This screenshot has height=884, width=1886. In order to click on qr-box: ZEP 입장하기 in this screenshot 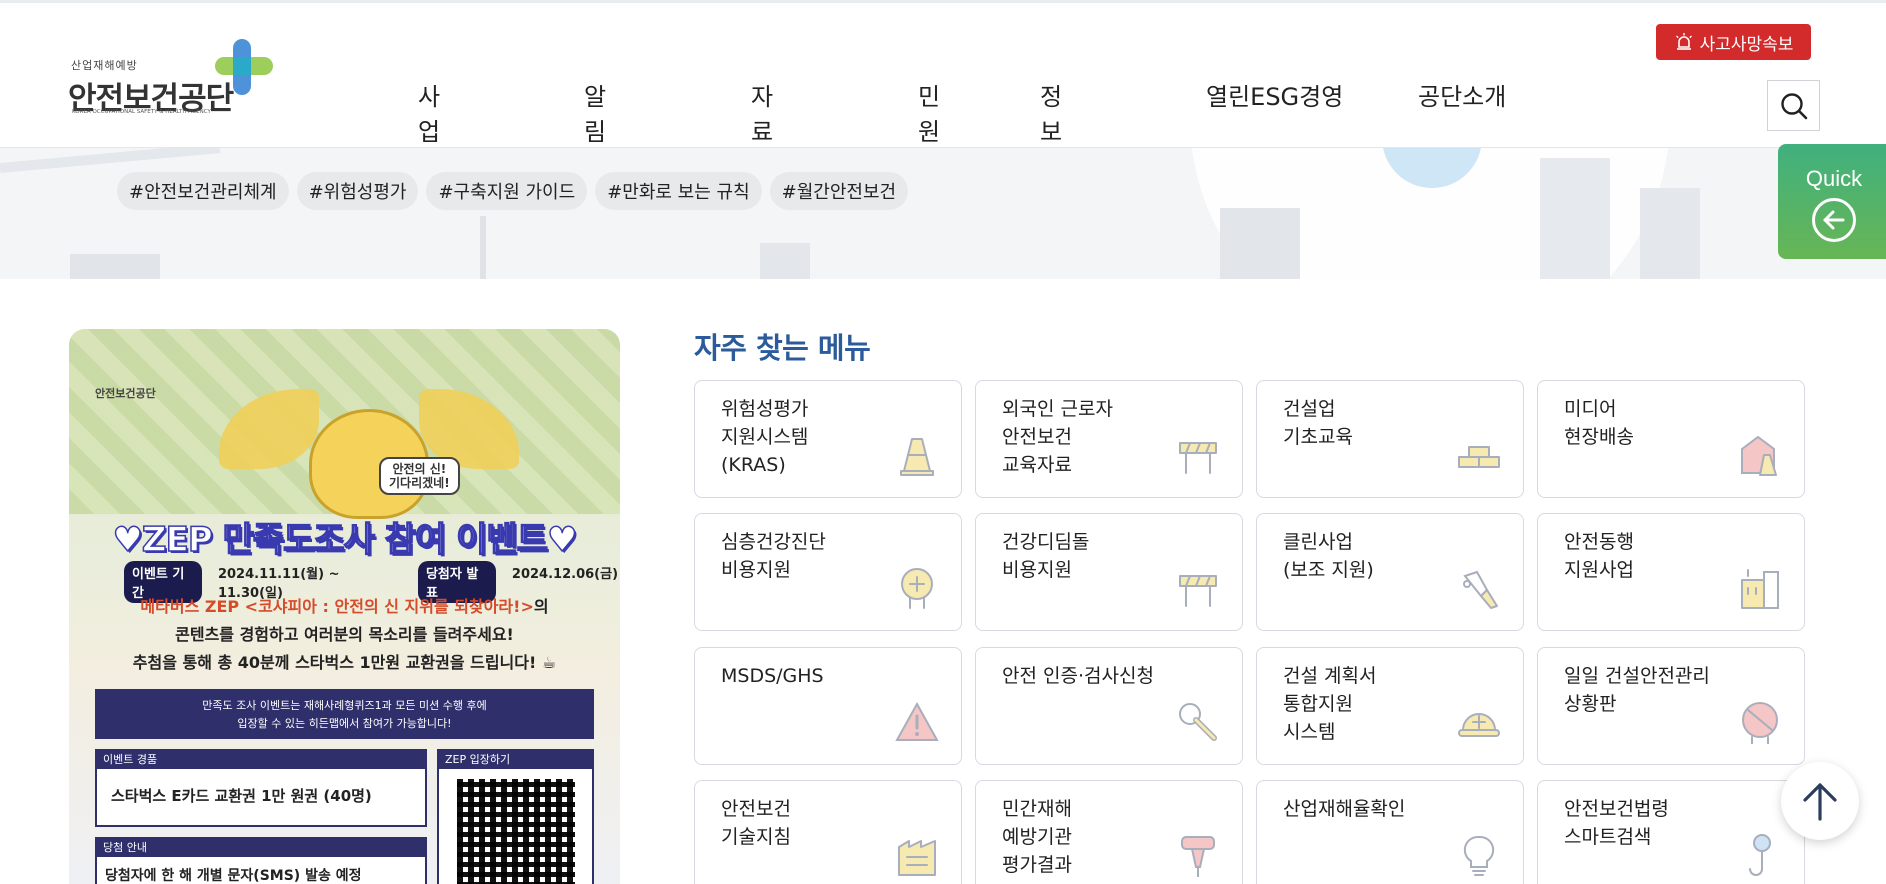, I will do `click(515, 816)`.